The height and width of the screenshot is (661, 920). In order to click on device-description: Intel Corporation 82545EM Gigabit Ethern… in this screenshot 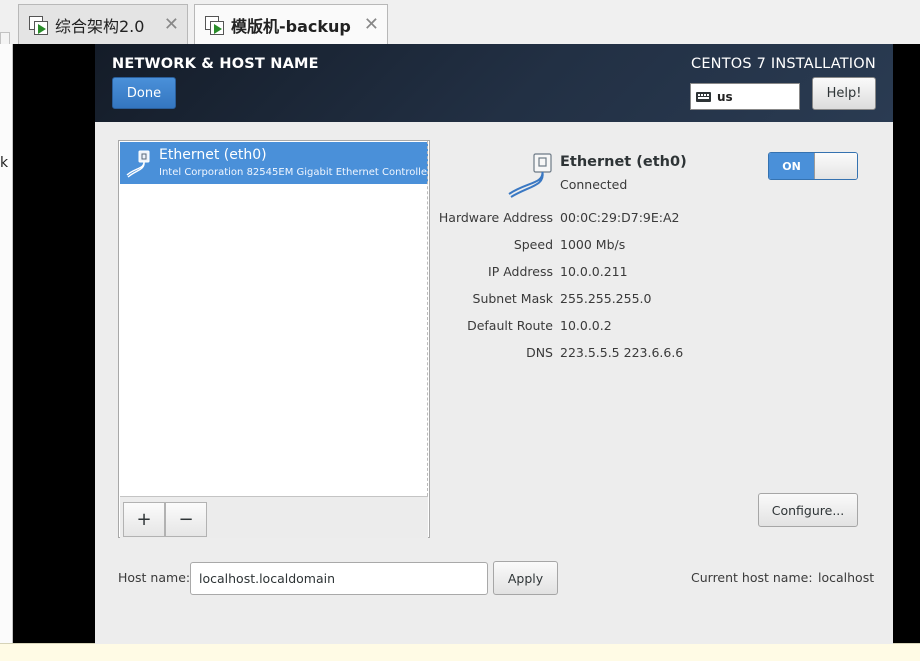, I will do `click(293, 172)`.